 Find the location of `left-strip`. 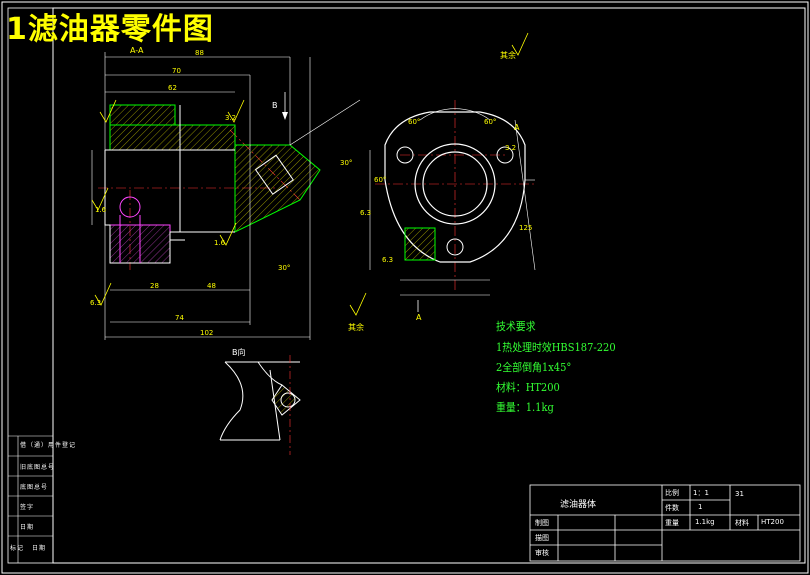

left-strip is located at coordinates (30, 285).